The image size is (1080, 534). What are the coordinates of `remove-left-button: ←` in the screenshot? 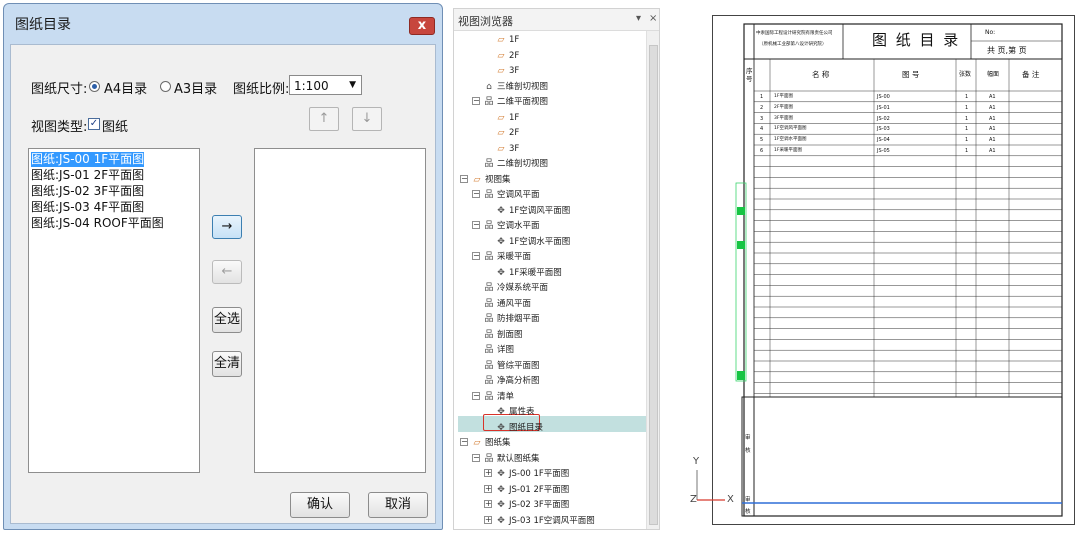 It's located at (227, 272).